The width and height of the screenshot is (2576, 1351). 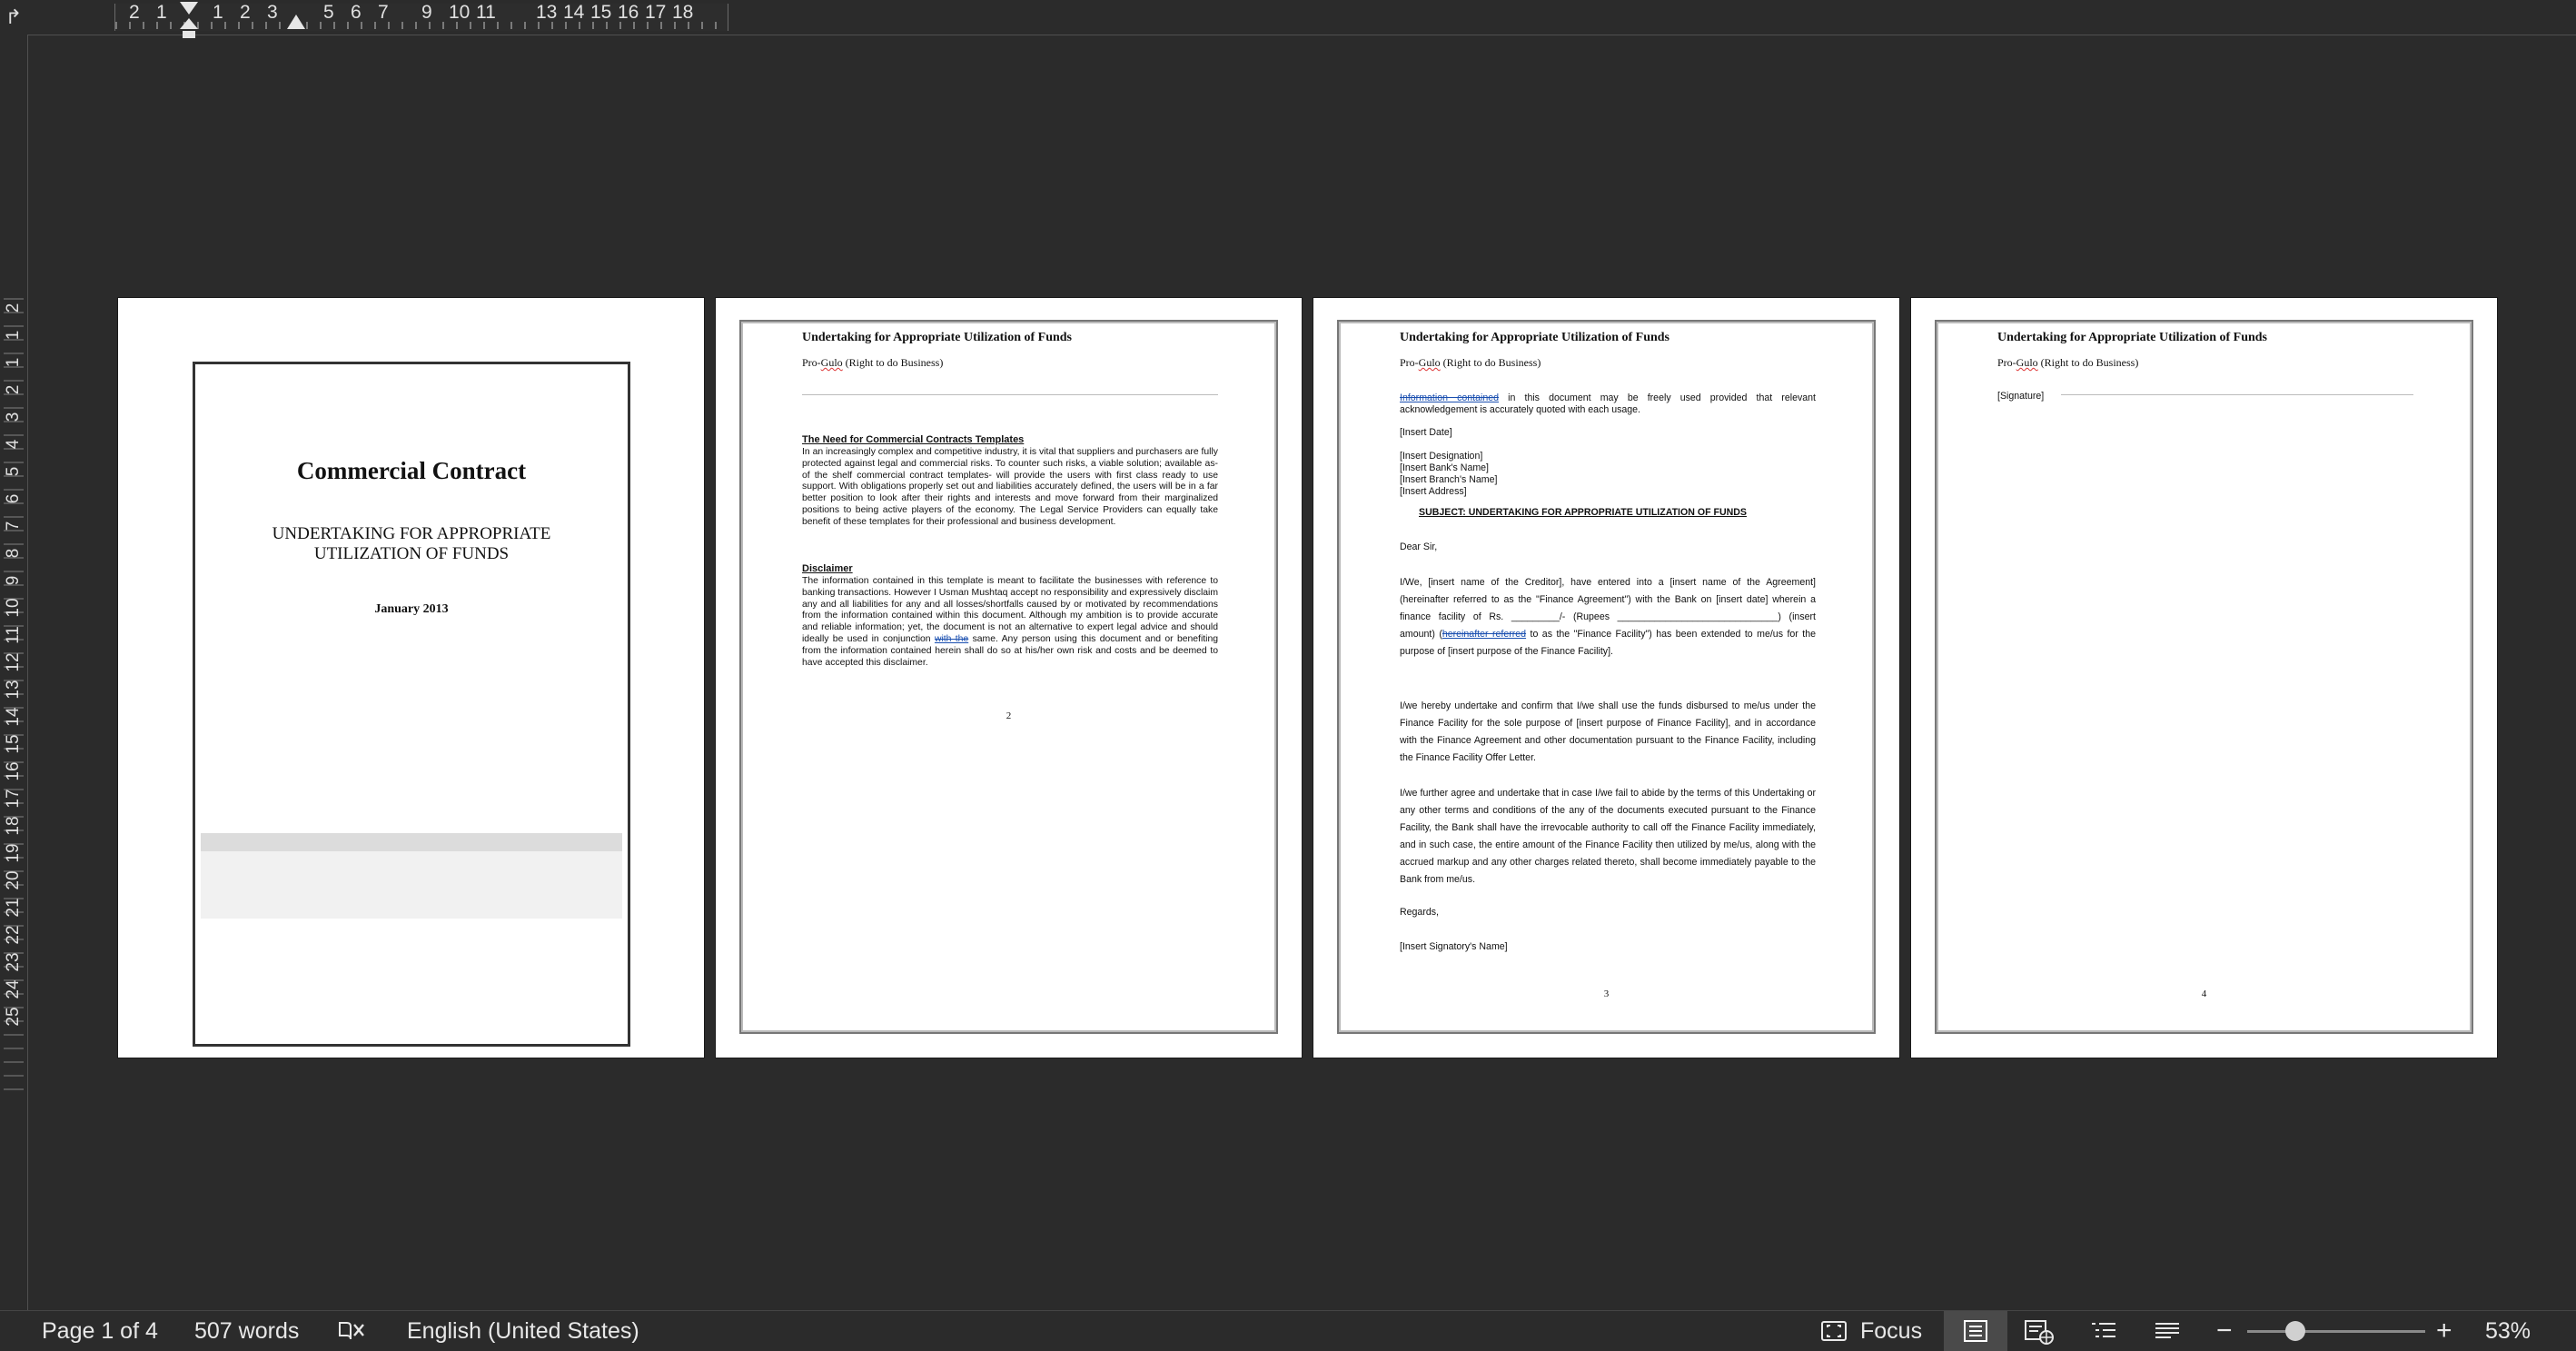 What do you see at coordinates (352, 1331) in the screenshot?
I see `proofing-icon` at bounding box center [352, 1331].